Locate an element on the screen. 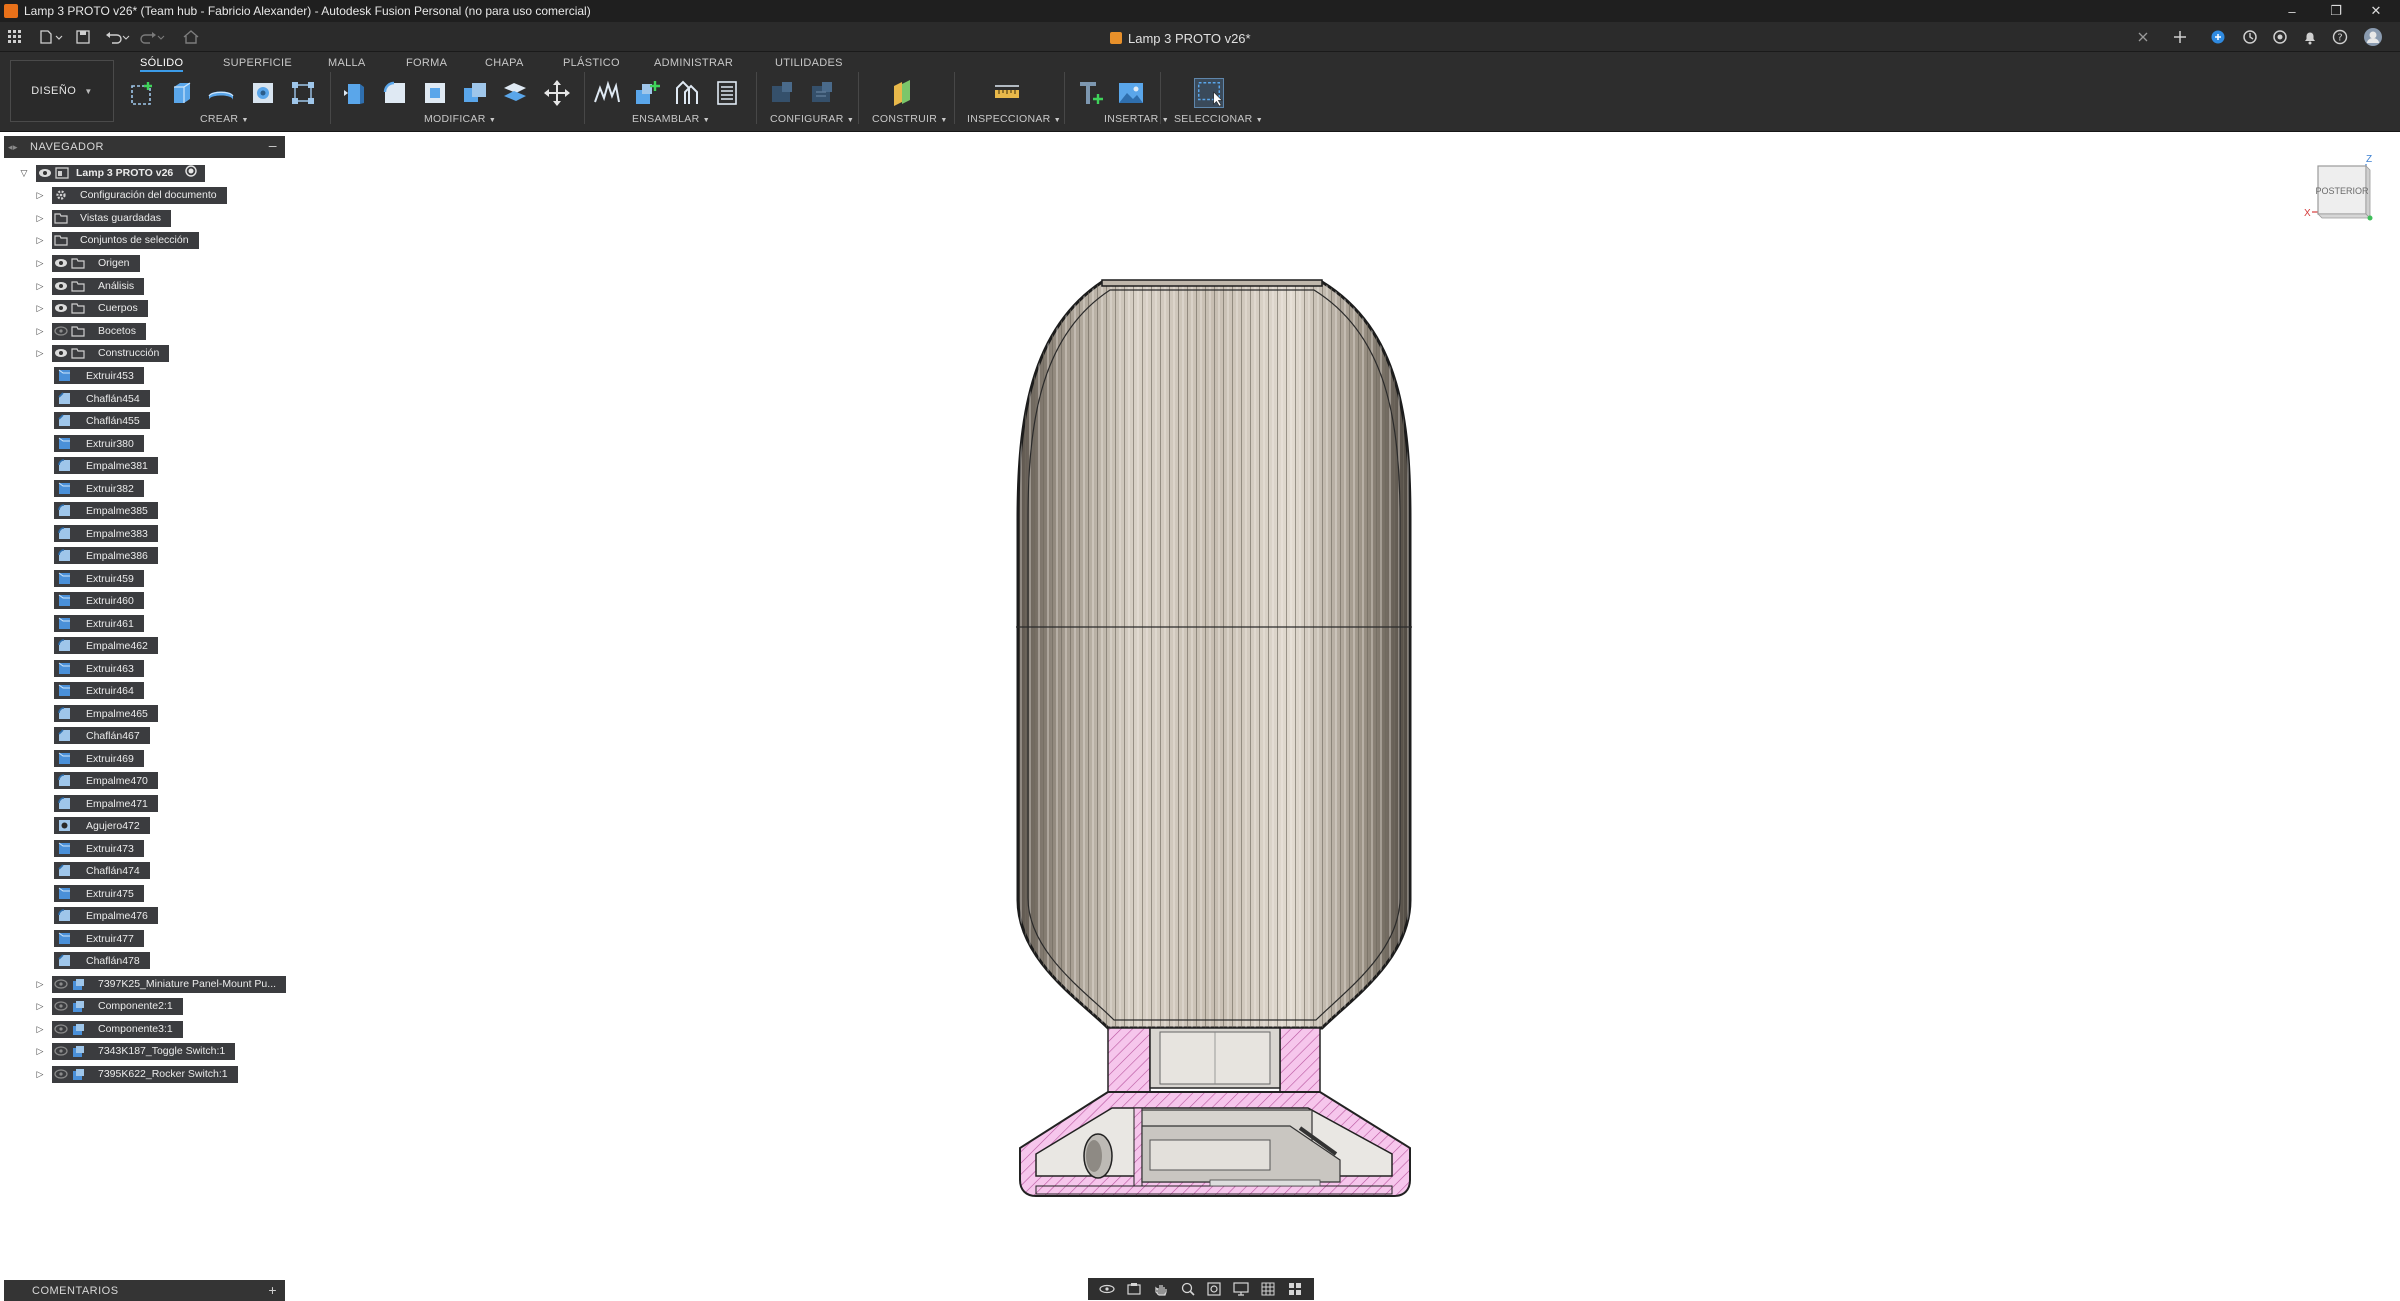 The height and width of the screenshot is (1301, 2400). joint-icon is located at coordinates (607, 93).